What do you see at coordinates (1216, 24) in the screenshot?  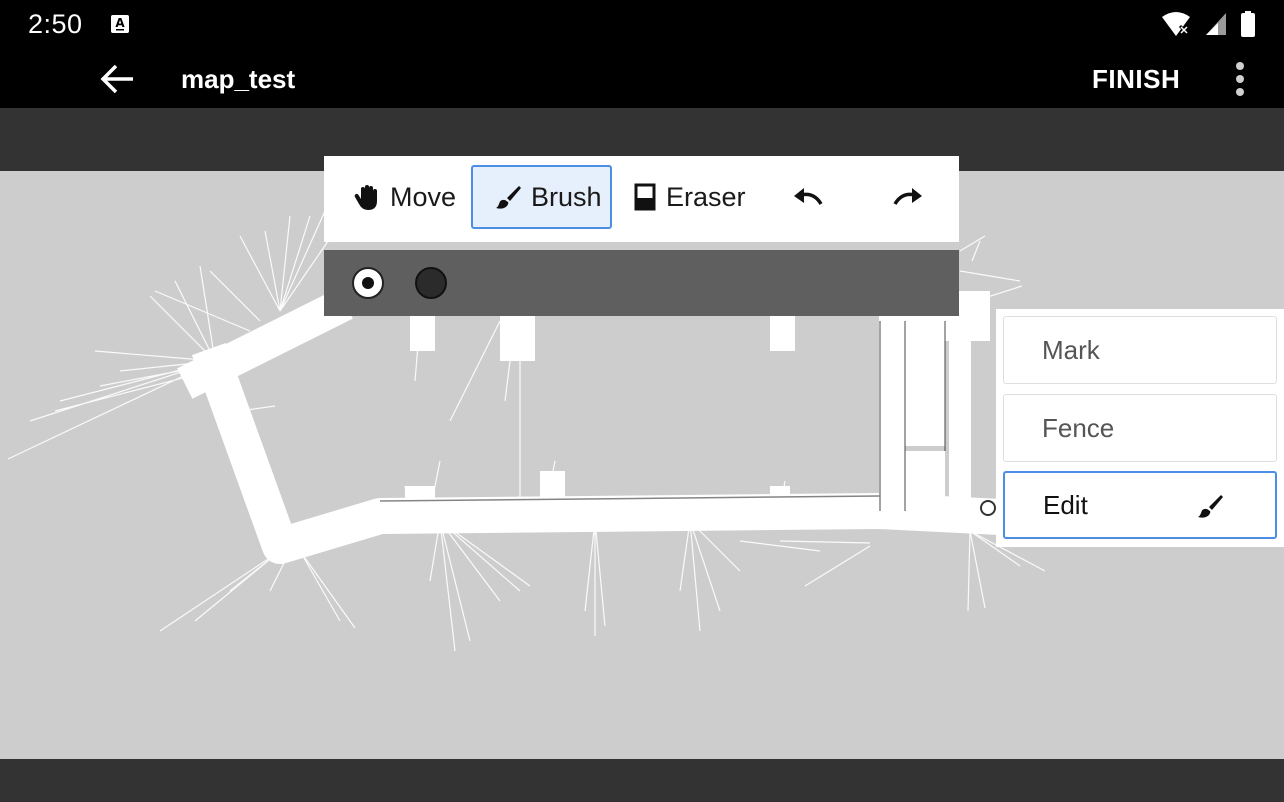 I see `signal-icon` at bounding box center [1216, 24].